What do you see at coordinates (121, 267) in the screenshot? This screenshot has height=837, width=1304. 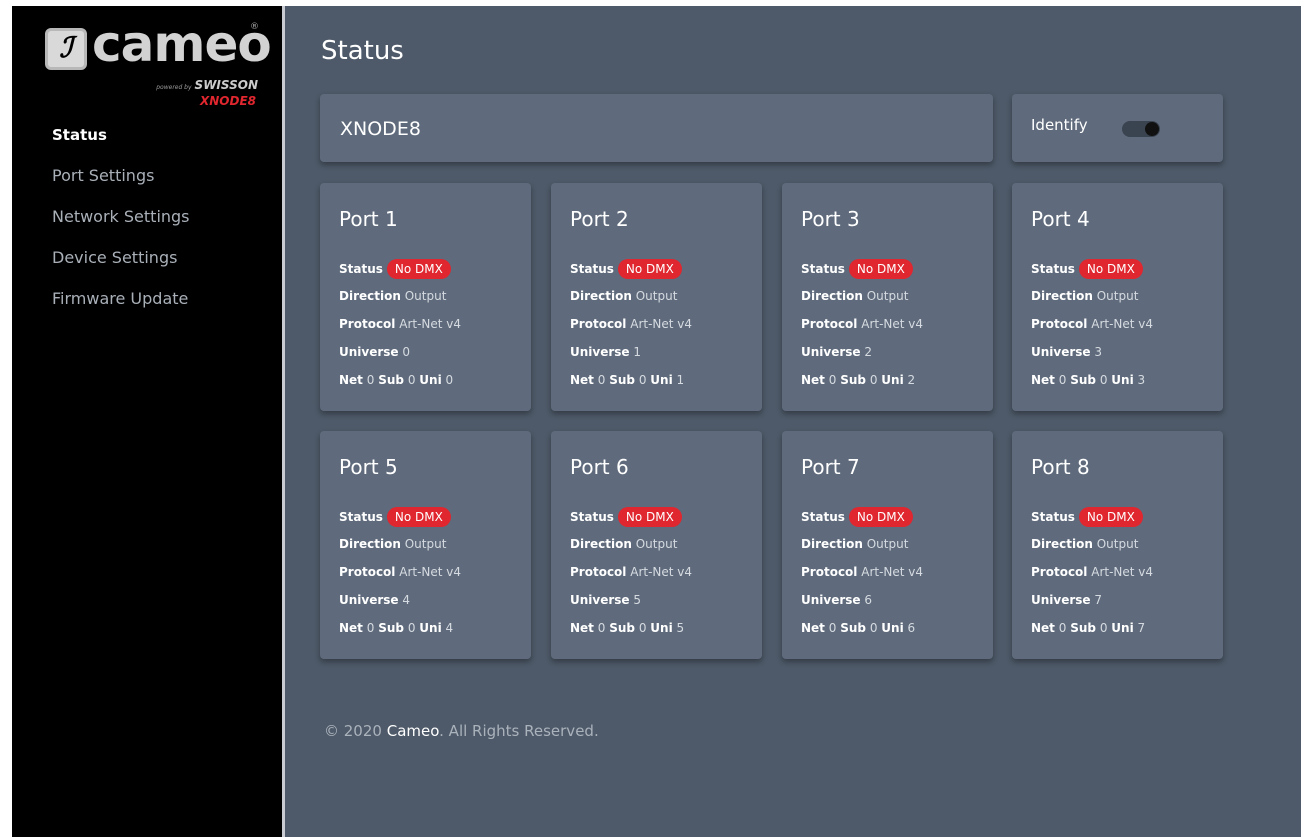 I see `sidebar-item-device-settings: Device Settings` at bounding box center [121, 267].